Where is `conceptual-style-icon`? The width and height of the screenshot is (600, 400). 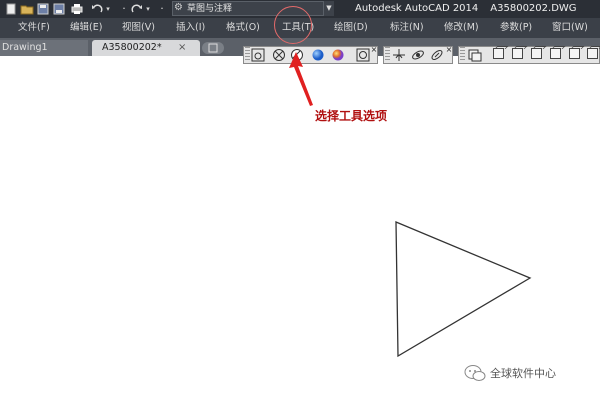
conceptual-style-icon is located at coordinates (338, 54).